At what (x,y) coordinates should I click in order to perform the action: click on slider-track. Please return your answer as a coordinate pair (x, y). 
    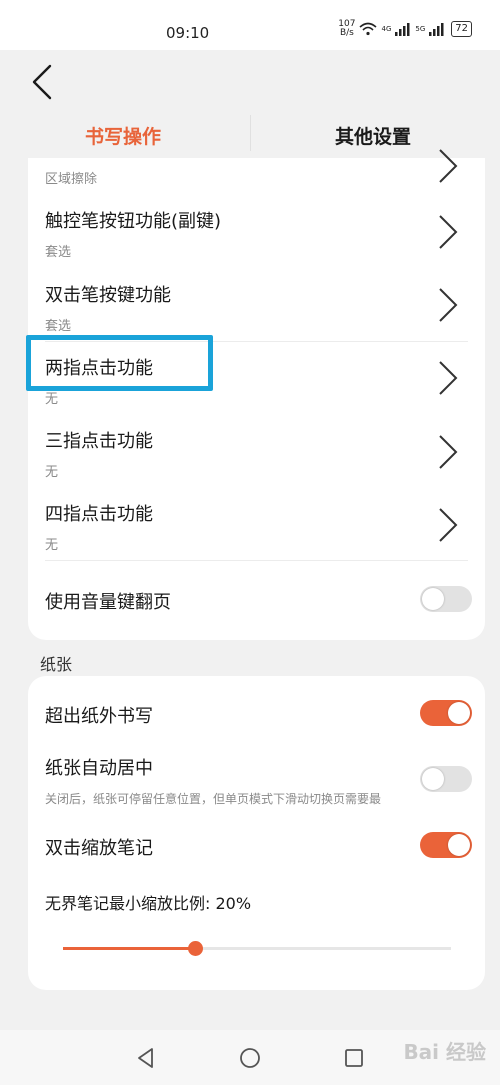
    Looking at the image, I should click on (257, 948).